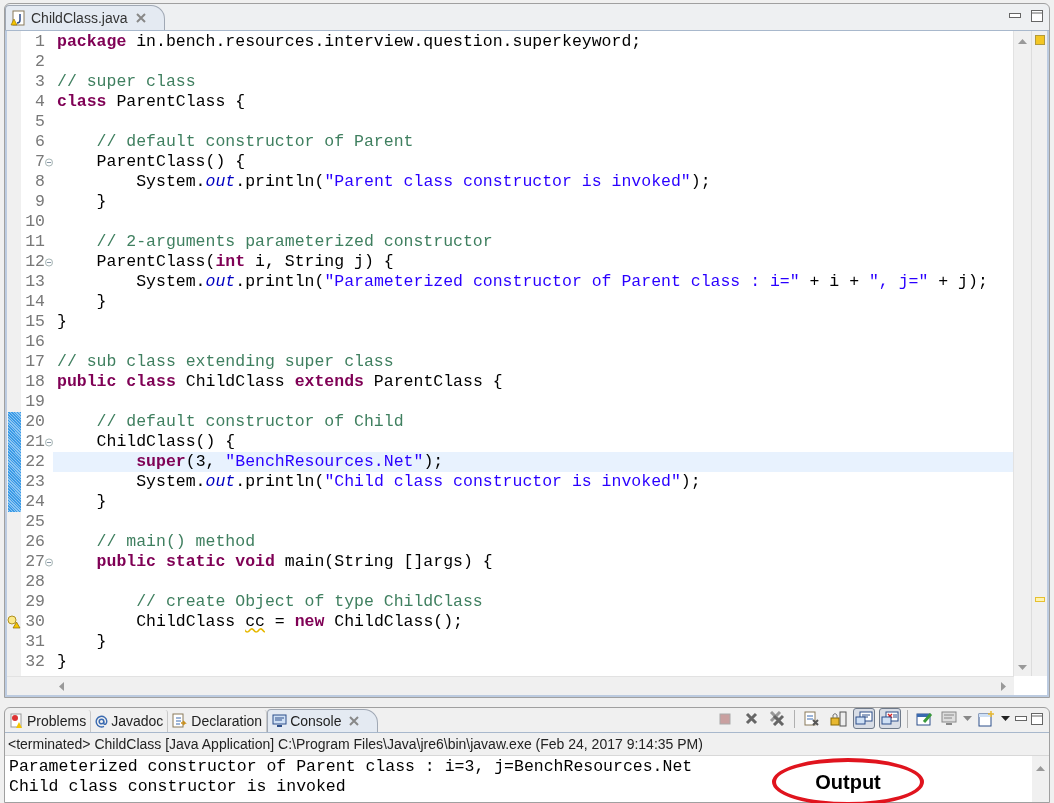 This screenshot has width=1054, height=803. I want to click on horizontal-scrollbar, so click(510, 685).